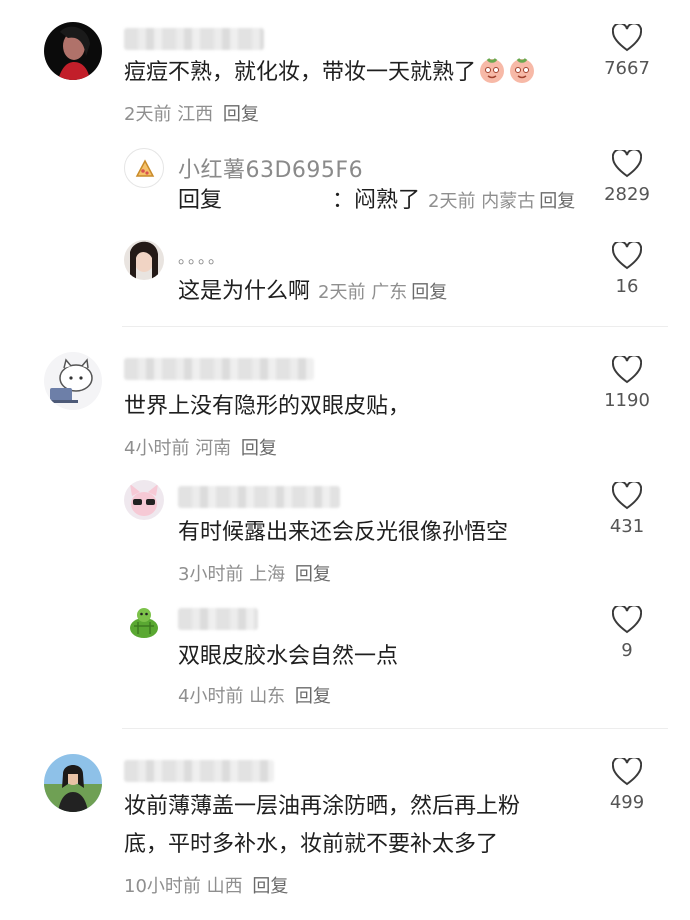 This screenshot has width=690, height=920. Describe the element at coordinates (200, 448) in the screenshot. I see `comment-meta: 4小时前 河南 回复` at that location.